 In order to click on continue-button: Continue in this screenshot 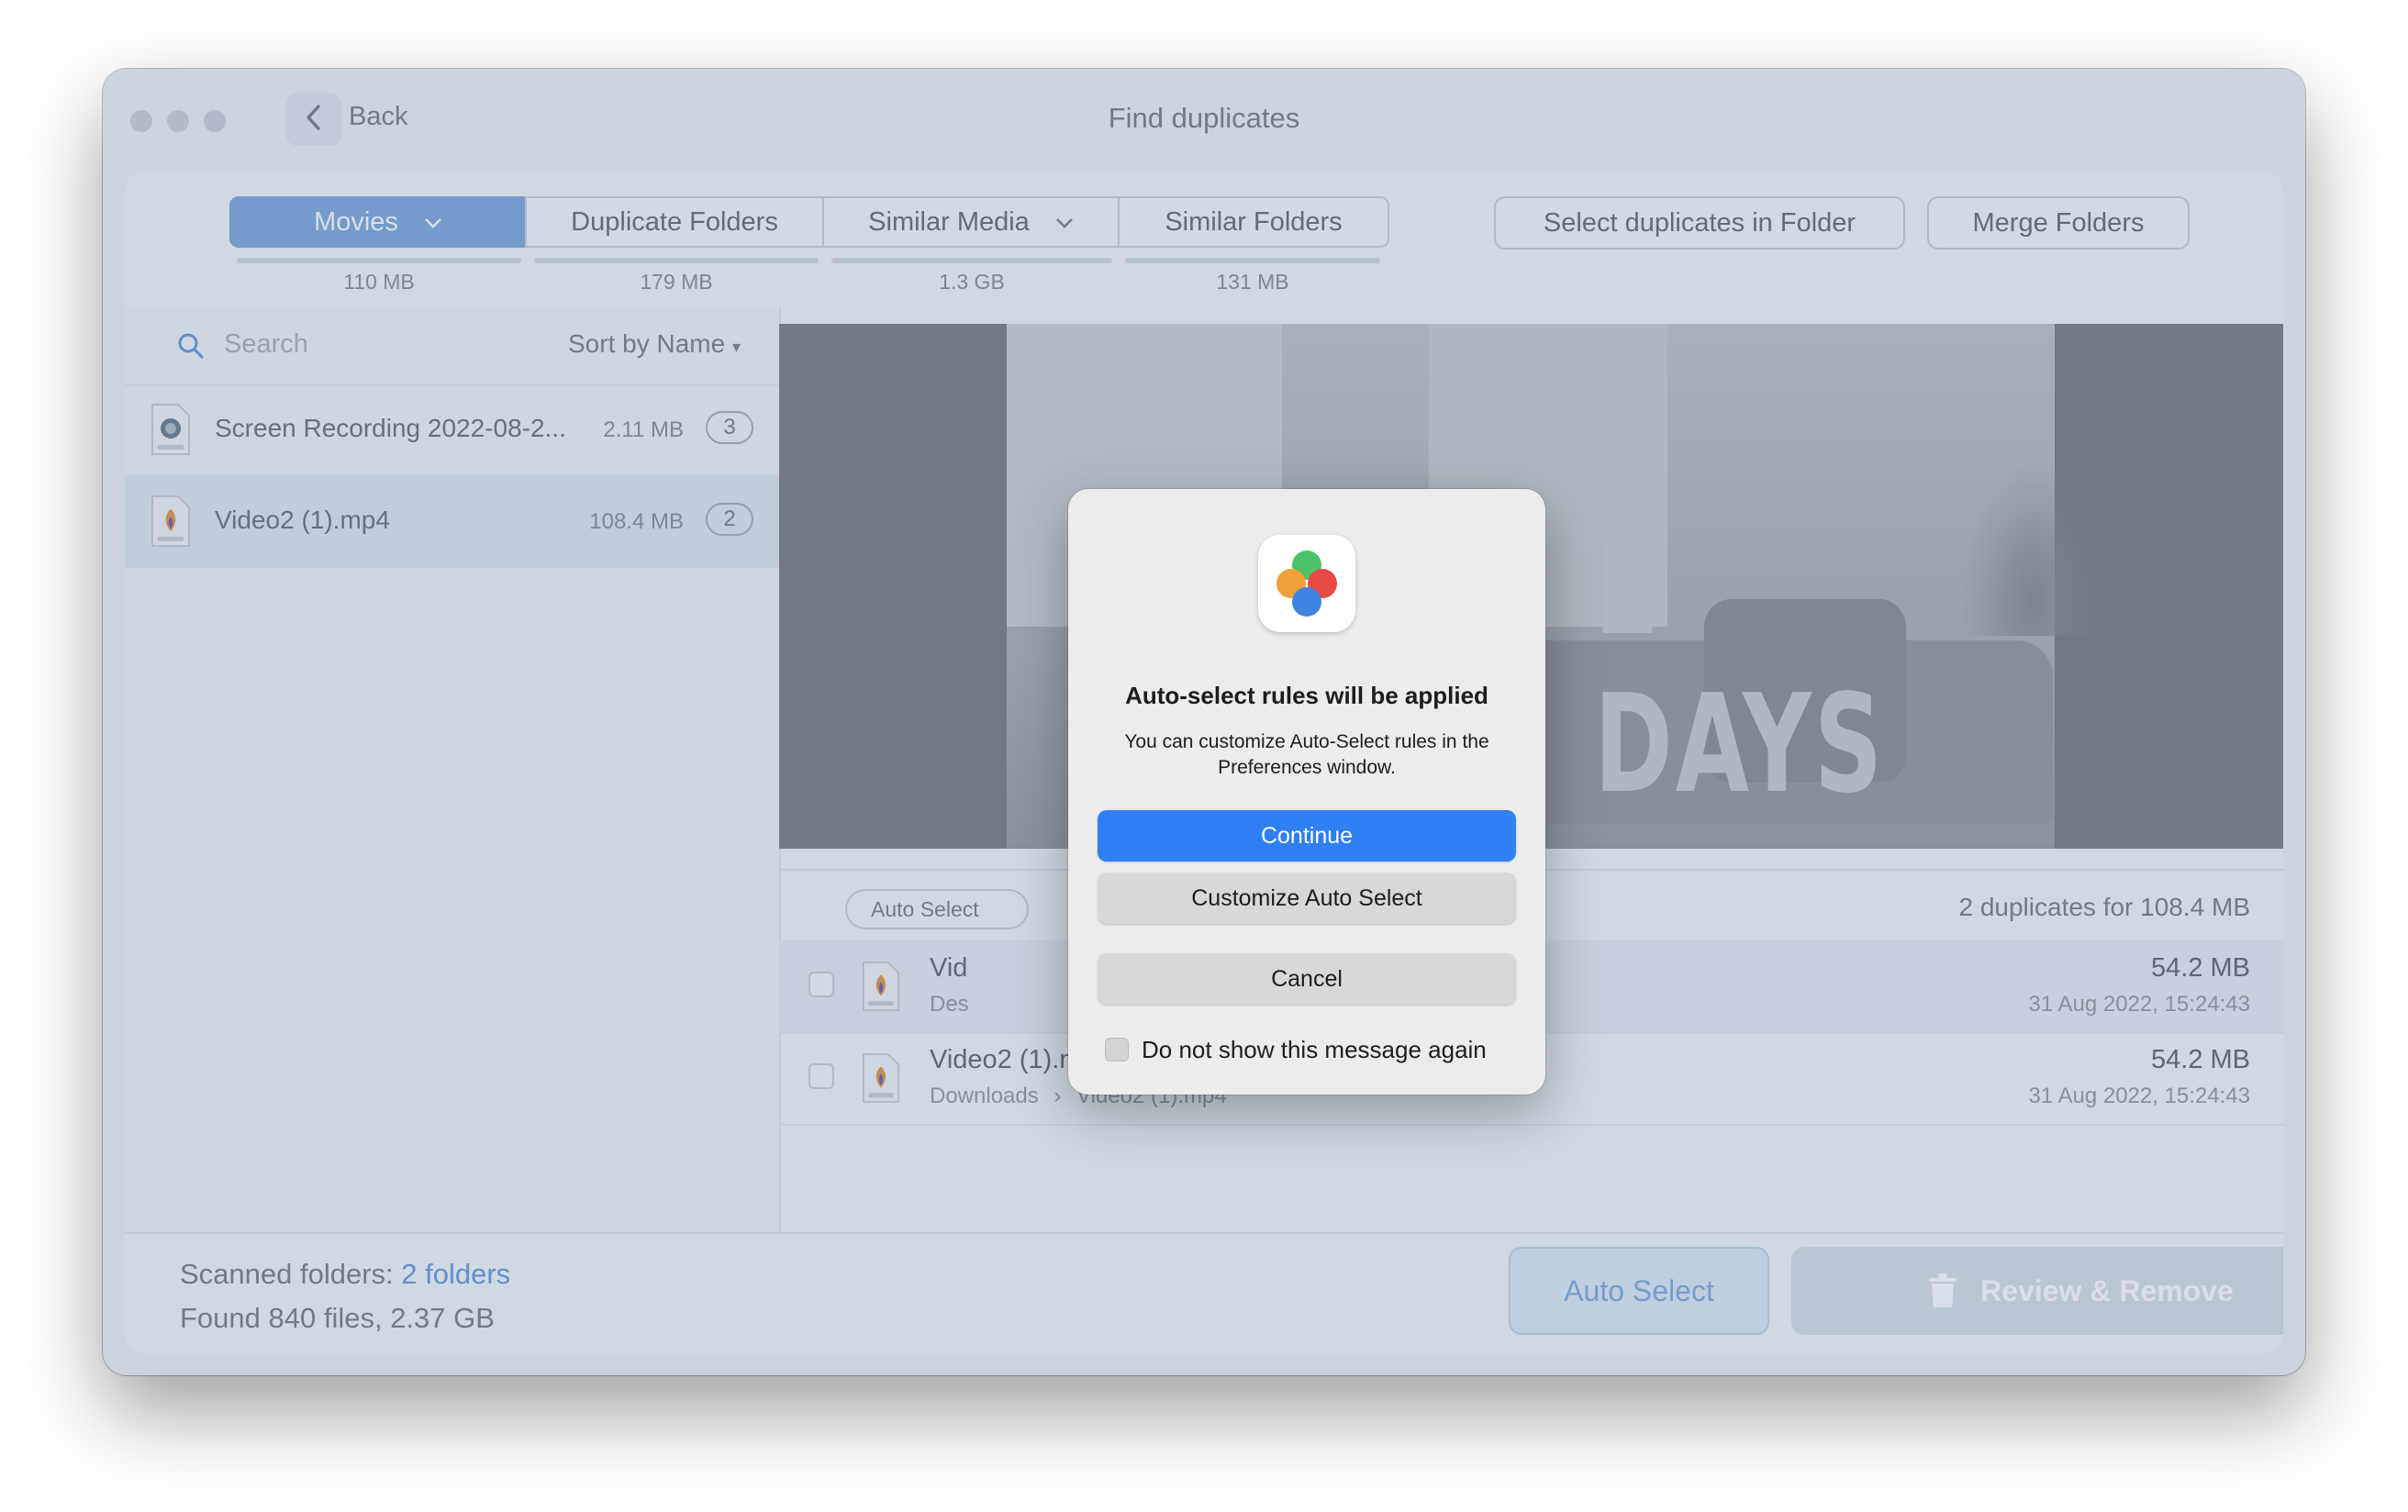, I will do `click(1307, 836)`.